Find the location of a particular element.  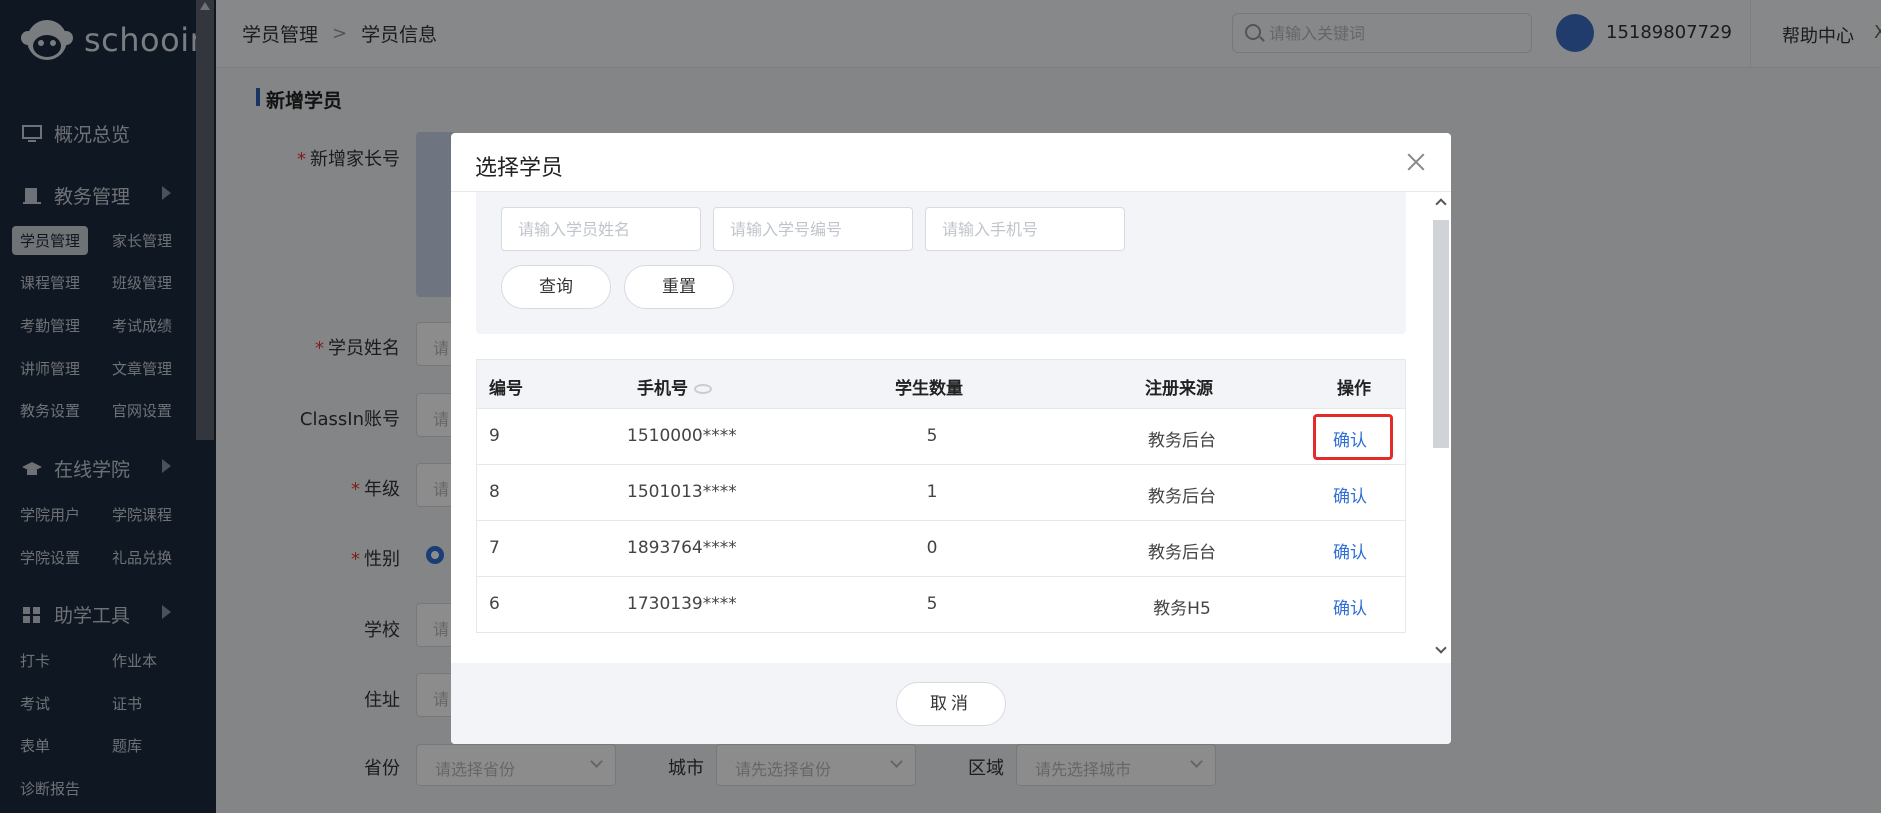

cell-id: 6 is located at coordinates (494, 604).